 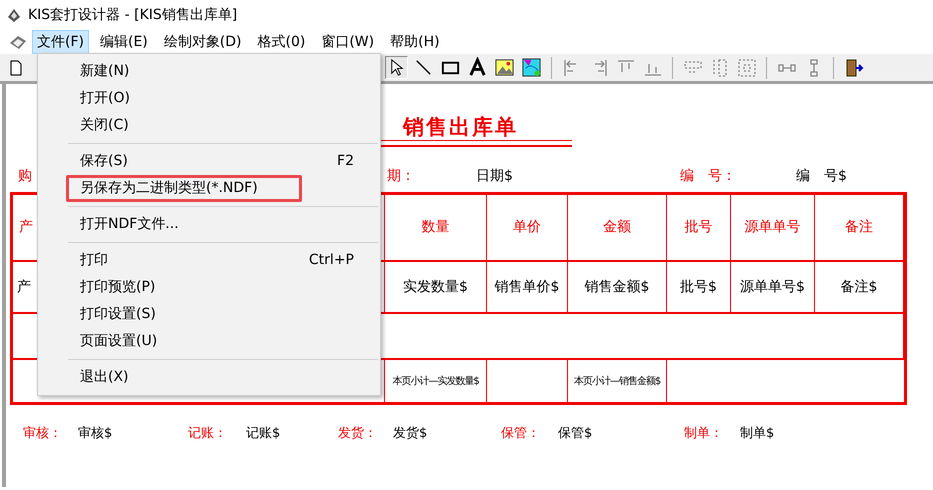 What do you see at coordinates (527, 288) in the screenshot?
I see `table-cell: 销售单价$` at bounding box center [527, 288].